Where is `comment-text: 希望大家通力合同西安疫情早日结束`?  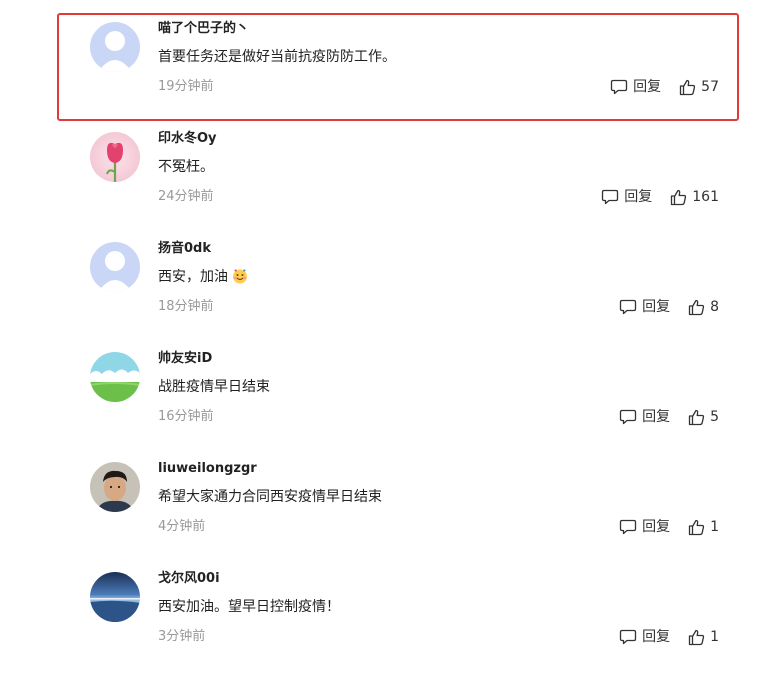 comment-text: 希望大家通力合同西安疫情早日结束 is located at coordinates (270, 497).